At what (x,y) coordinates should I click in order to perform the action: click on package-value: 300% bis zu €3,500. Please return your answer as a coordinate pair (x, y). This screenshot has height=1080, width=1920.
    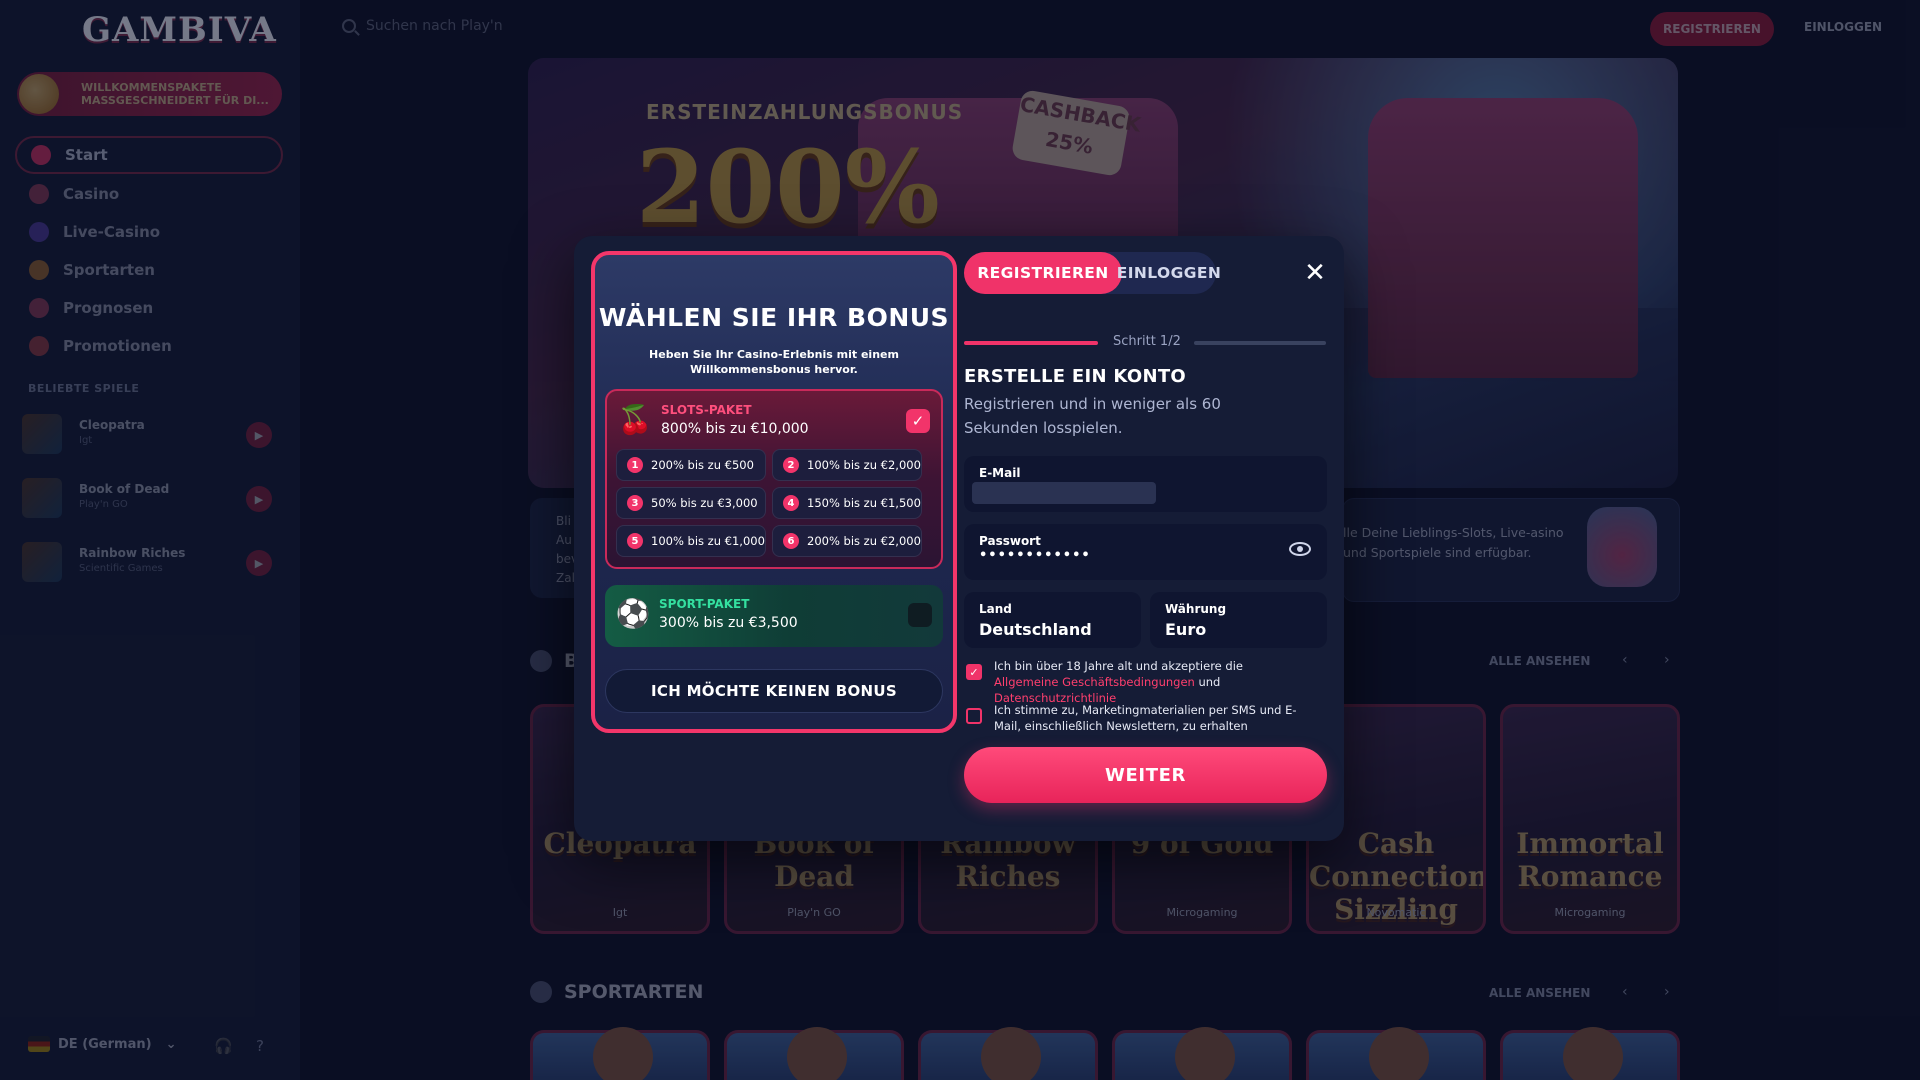
    Looking at the image, I should click on (728, 623).